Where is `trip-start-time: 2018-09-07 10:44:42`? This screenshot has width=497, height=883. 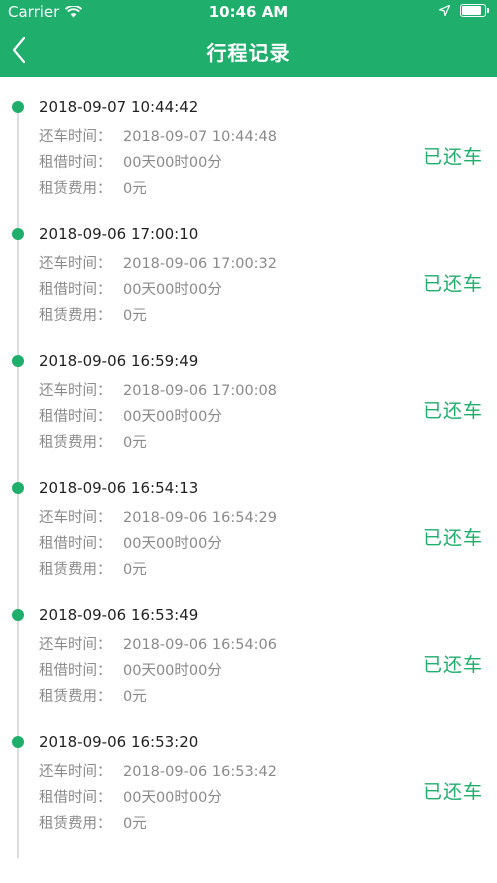 trip-start-time: 2018-09-07 10:44:42 is located at coordinates (119, 107).